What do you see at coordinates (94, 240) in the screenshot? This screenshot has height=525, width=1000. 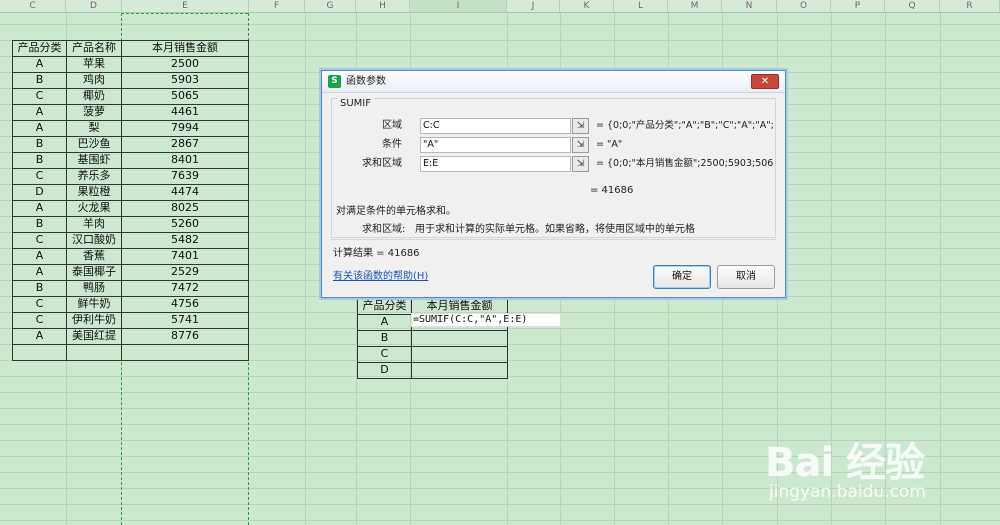 I see `table-cell: 汉口酸奶` at bounding box center [94, 240].